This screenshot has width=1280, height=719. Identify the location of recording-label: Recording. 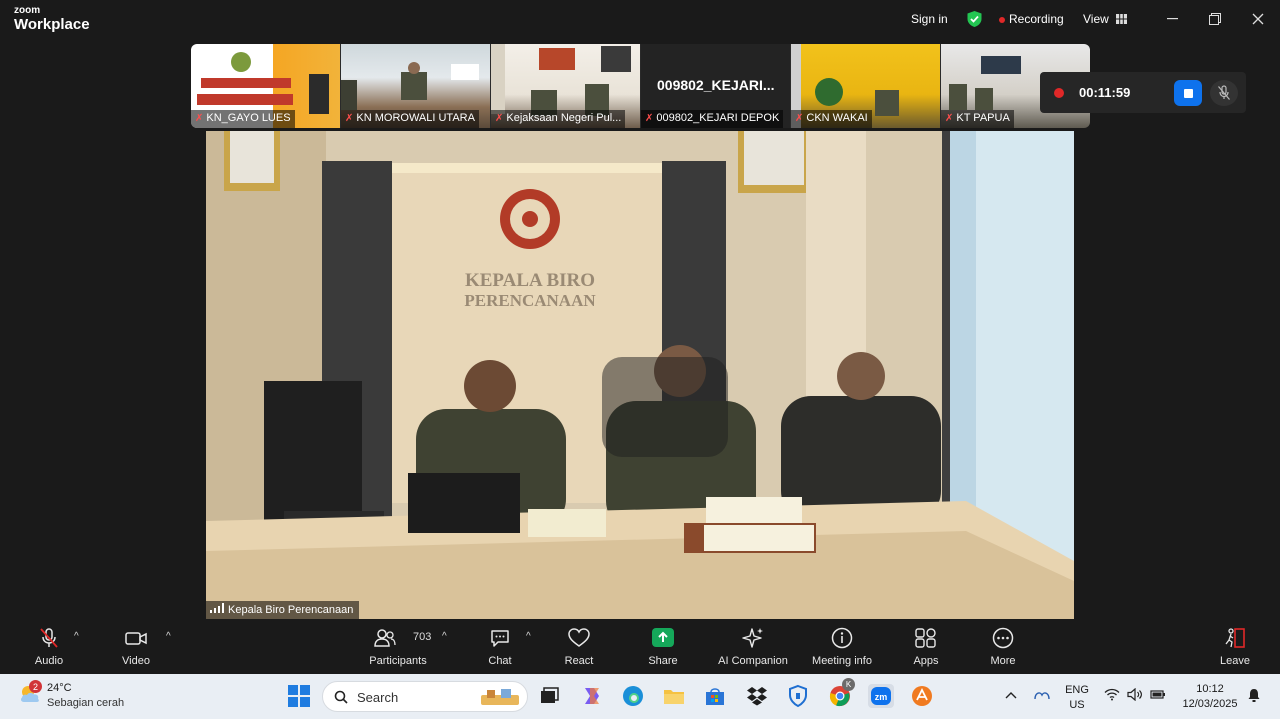
(1036, 19).